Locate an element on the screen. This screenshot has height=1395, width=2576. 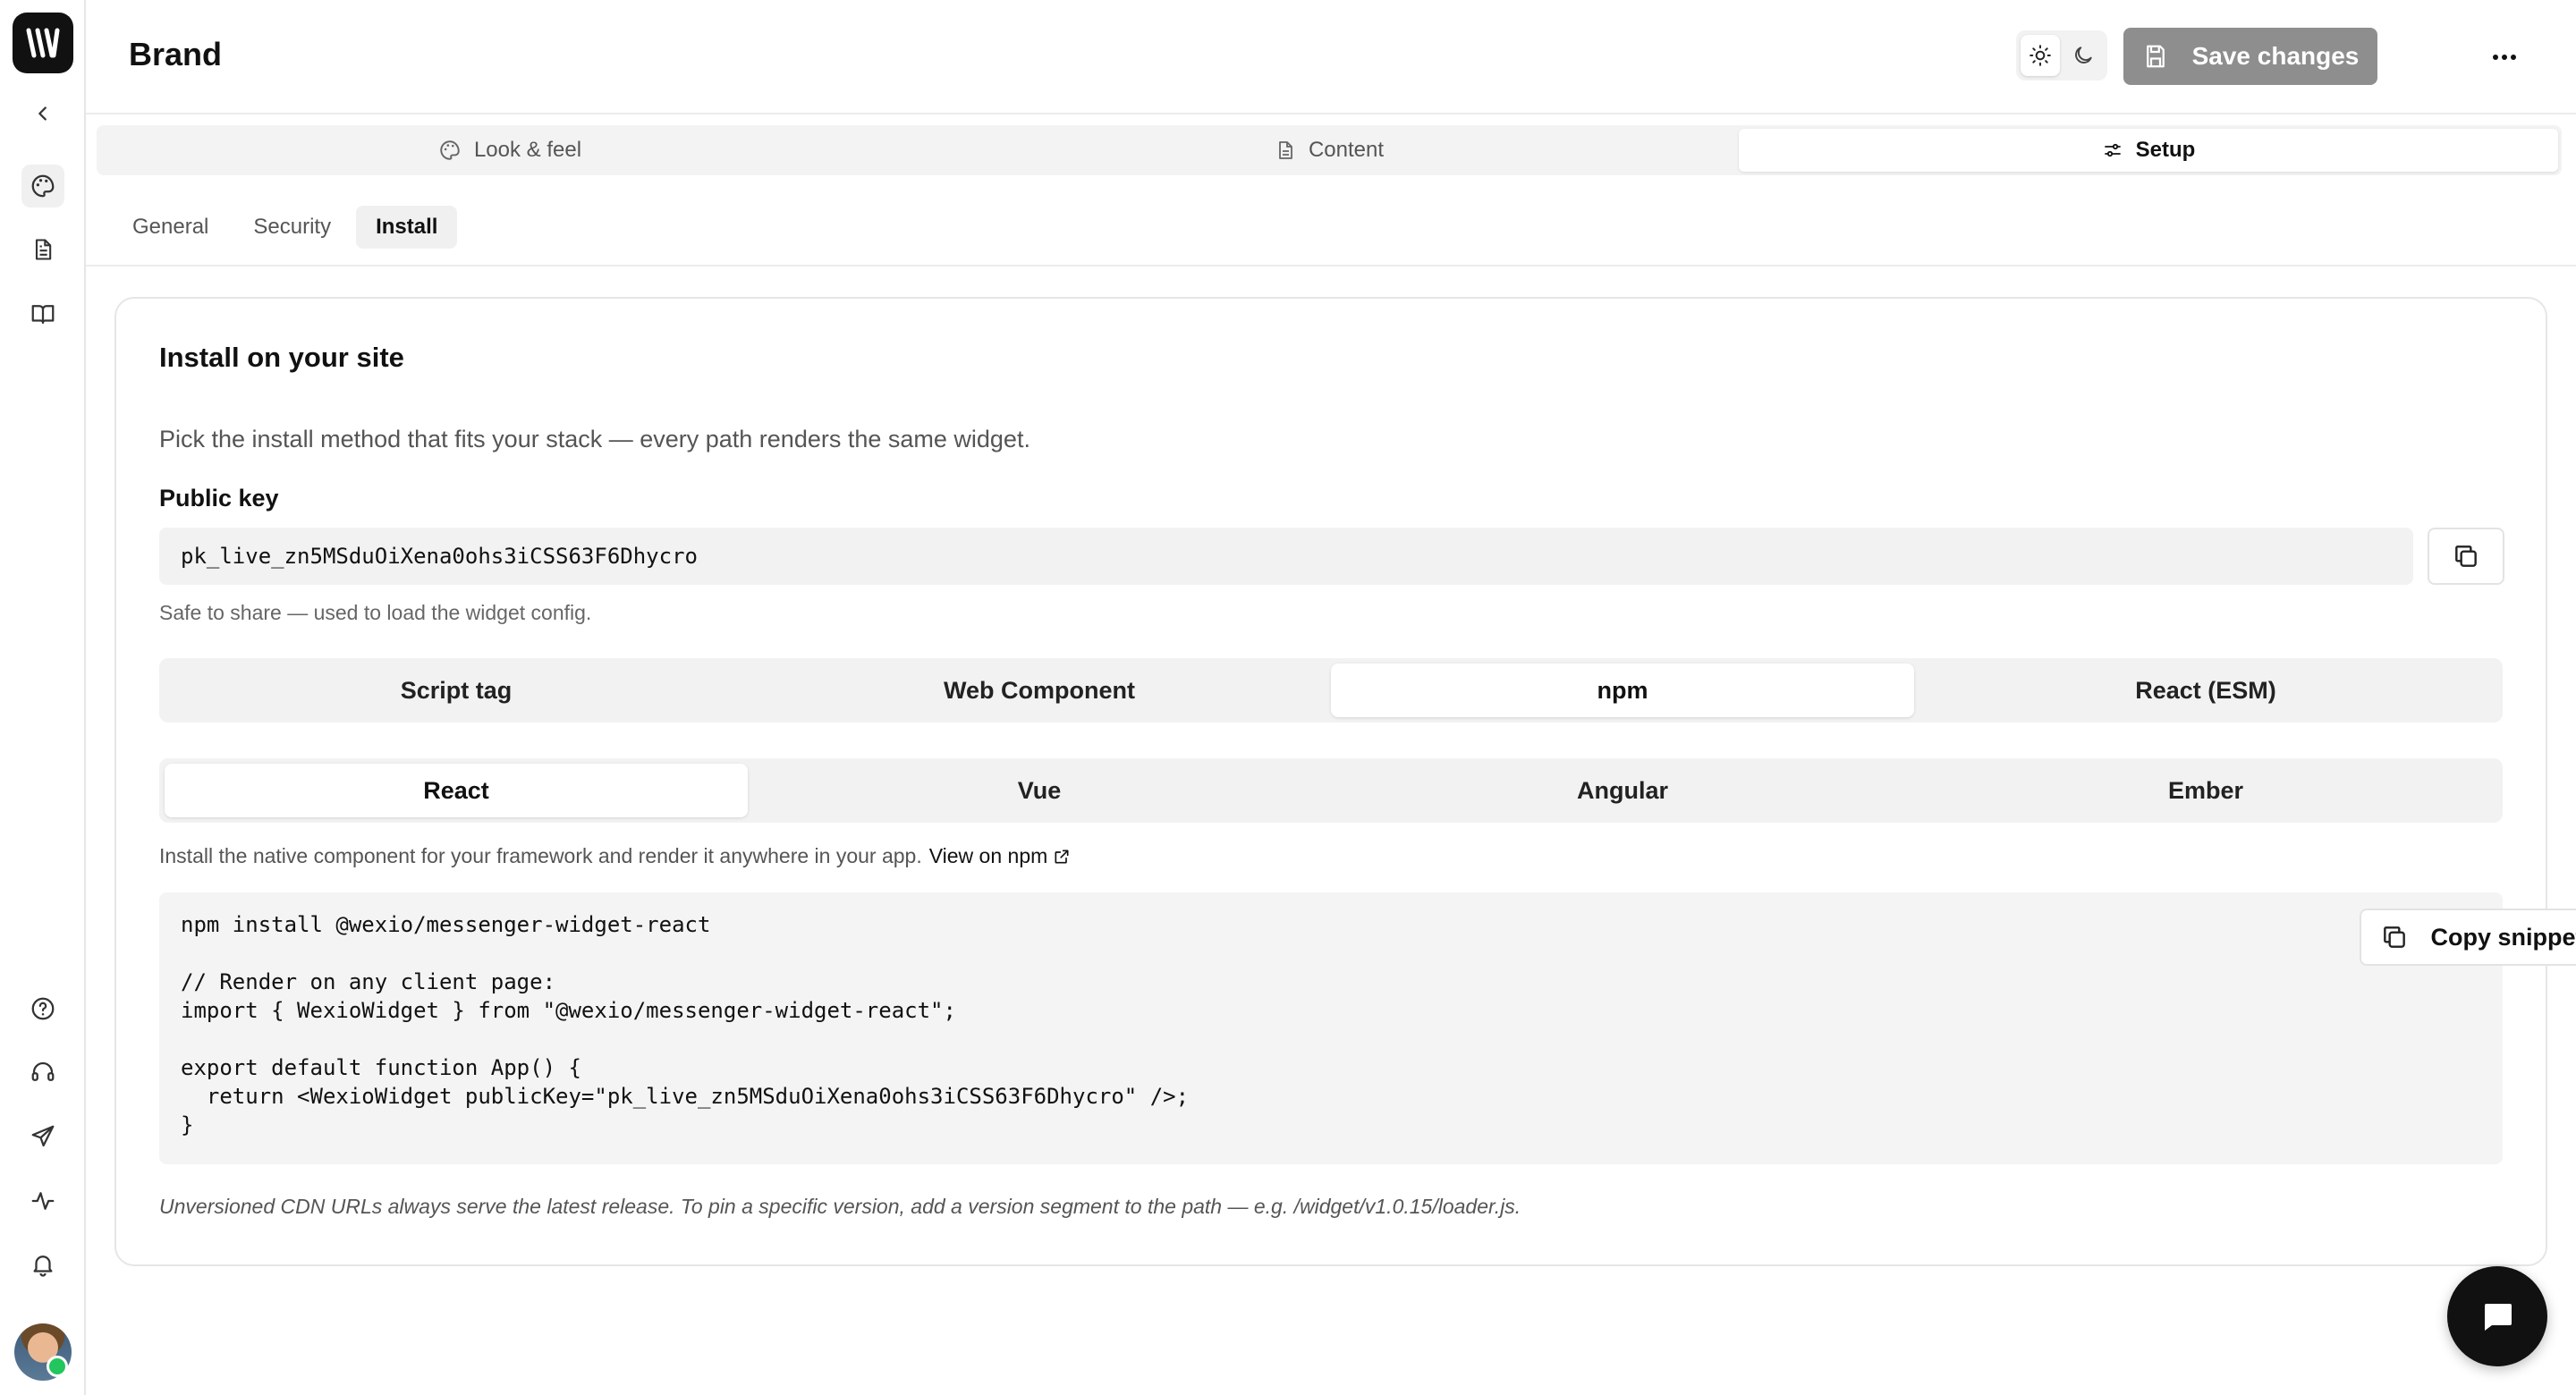
headset-icon is located at coordinates (42, 1072).